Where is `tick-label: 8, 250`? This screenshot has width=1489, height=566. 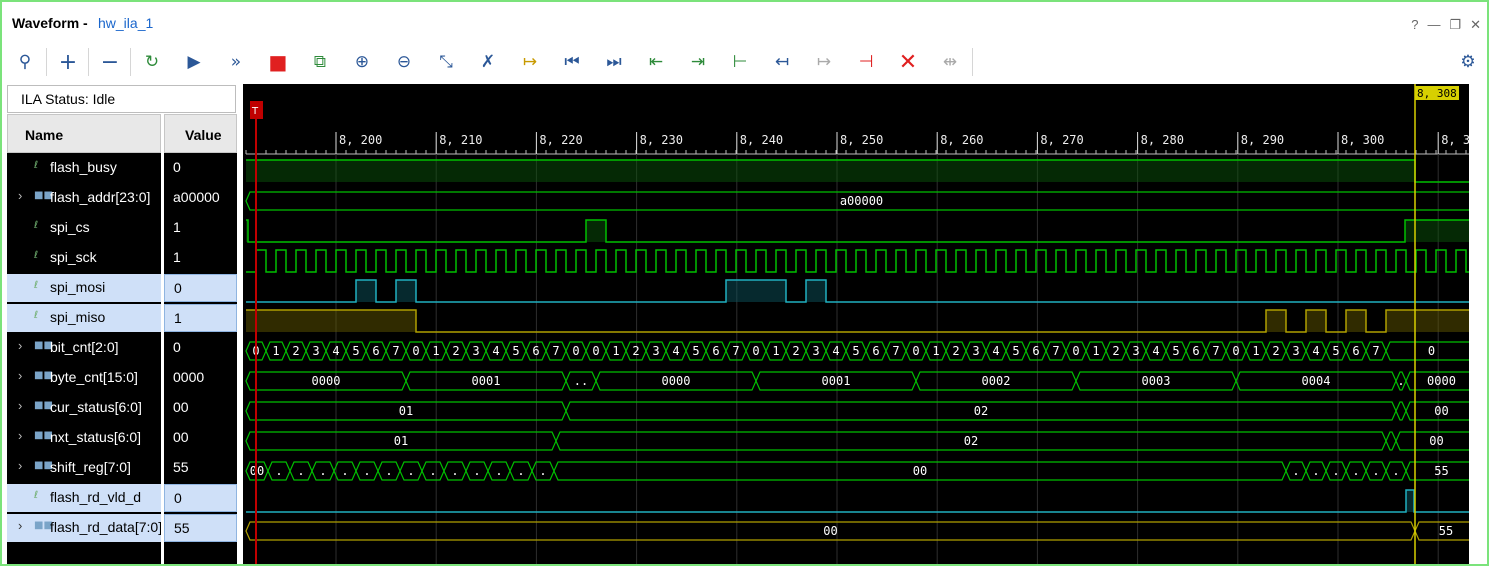
tick-label: 8, 250 is located at coordinates (861, 140).